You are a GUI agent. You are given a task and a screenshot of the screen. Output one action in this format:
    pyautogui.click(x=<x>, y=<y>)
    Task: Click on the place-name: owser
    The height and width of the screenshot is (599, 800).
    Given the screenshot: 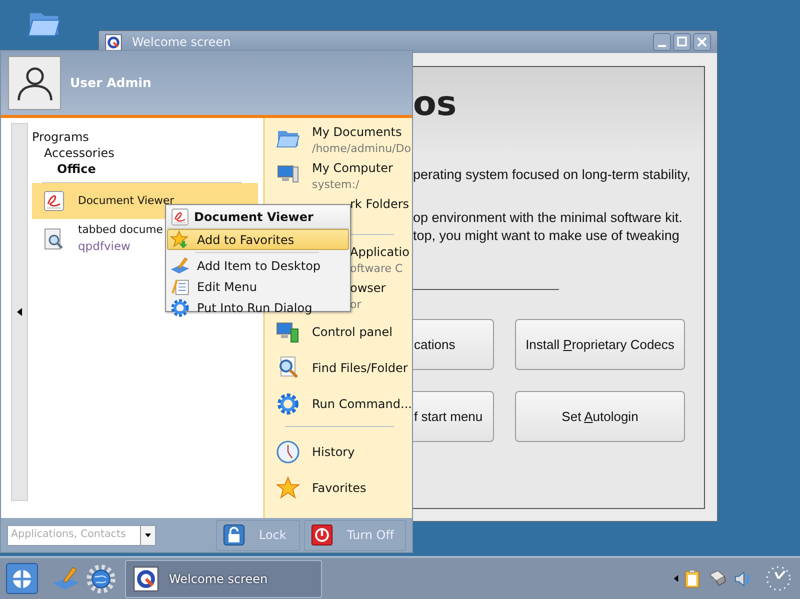 What is the action you would take?
    pyautogui.click(x=368, y=288)
    